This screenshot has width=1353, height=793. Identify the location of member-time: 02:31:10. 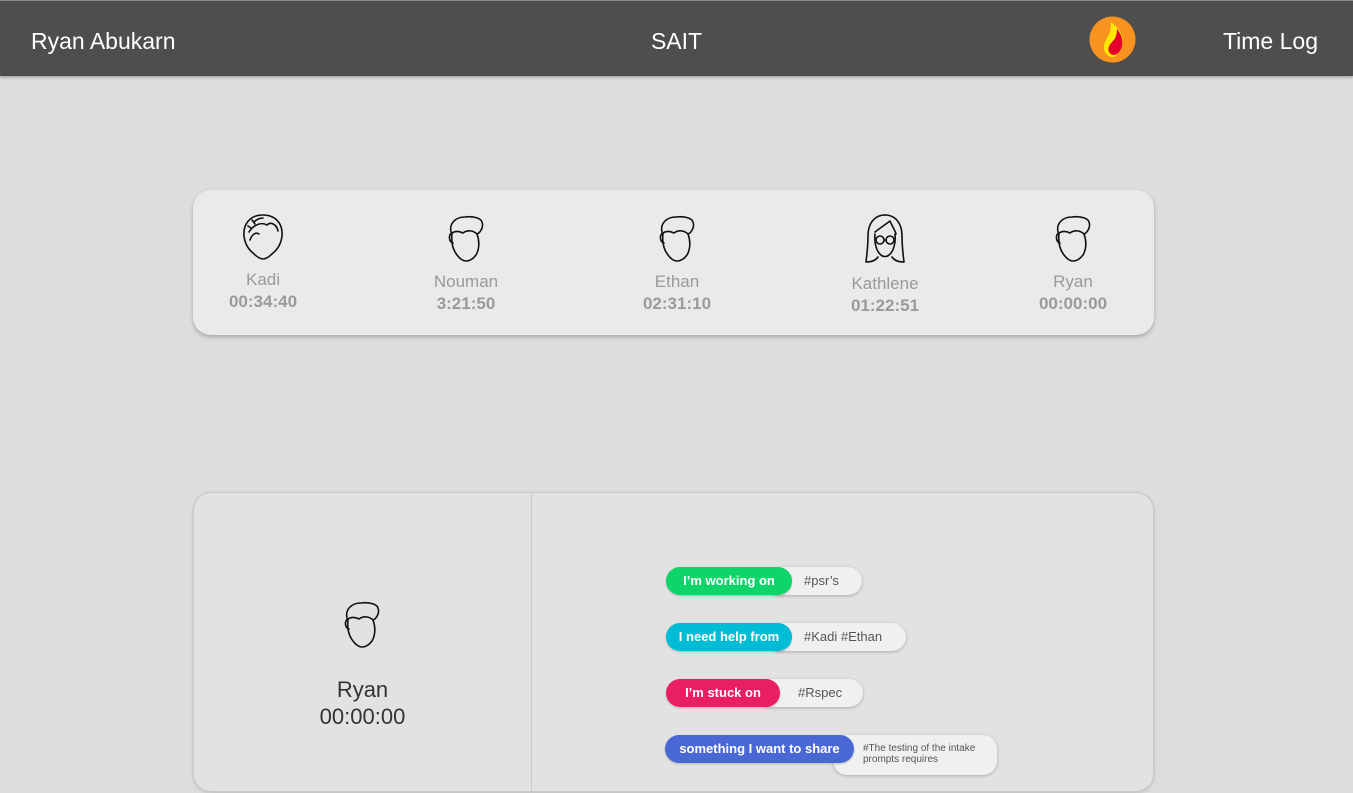
(677, 303).